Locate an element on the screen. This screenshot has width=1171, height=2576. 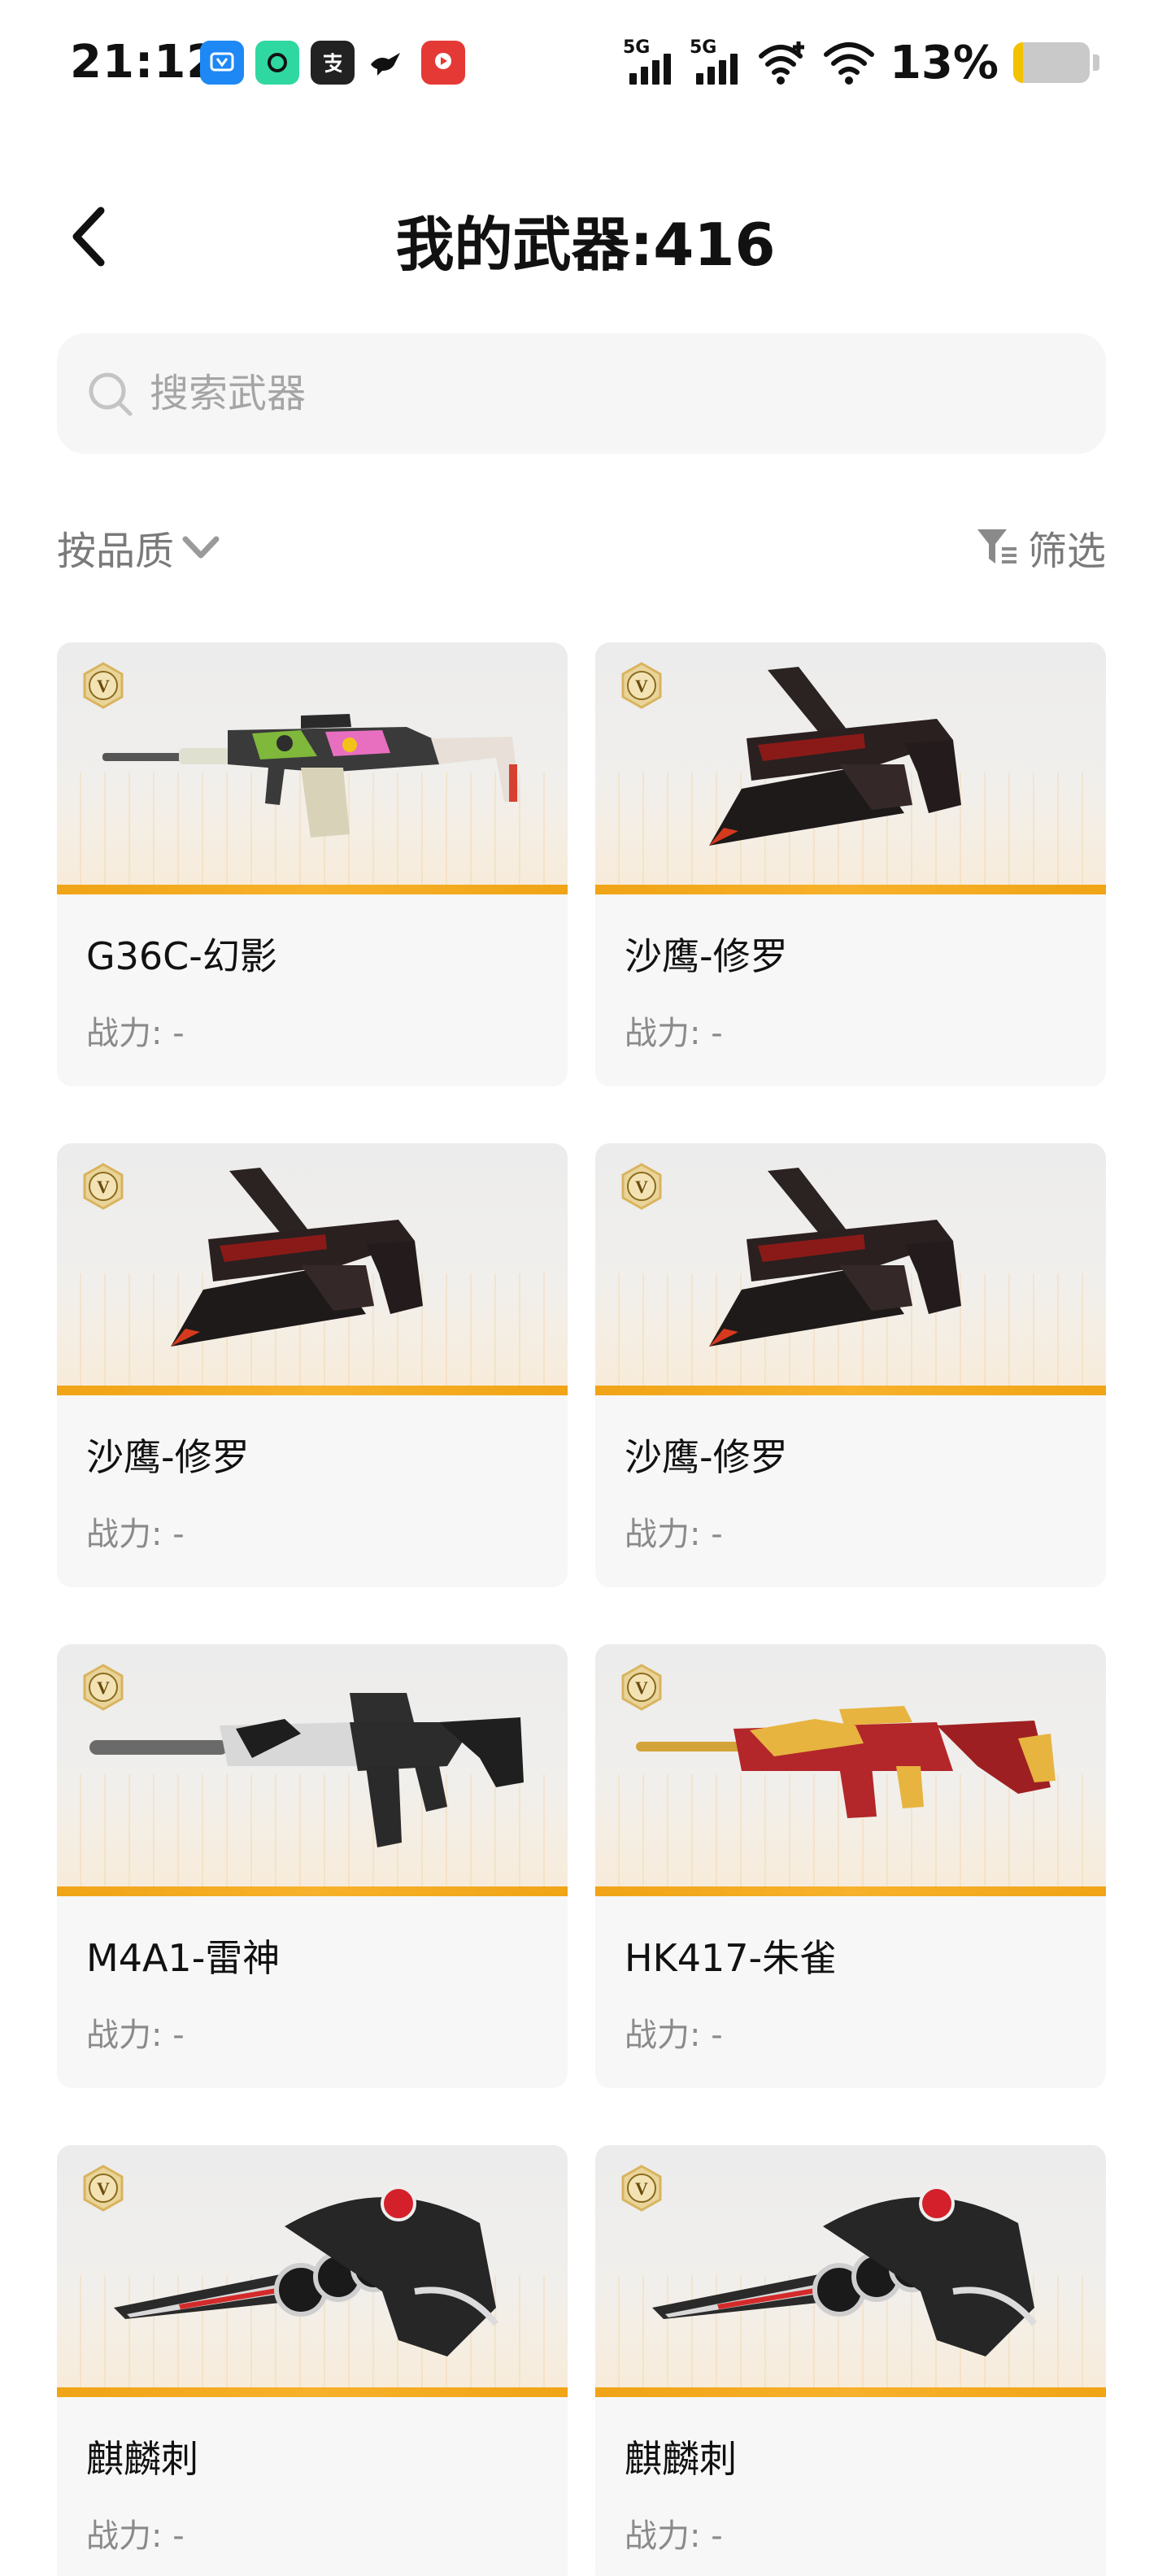
status-bar: 21:12 5G 5G 13% is located at coordinates (585, 65).